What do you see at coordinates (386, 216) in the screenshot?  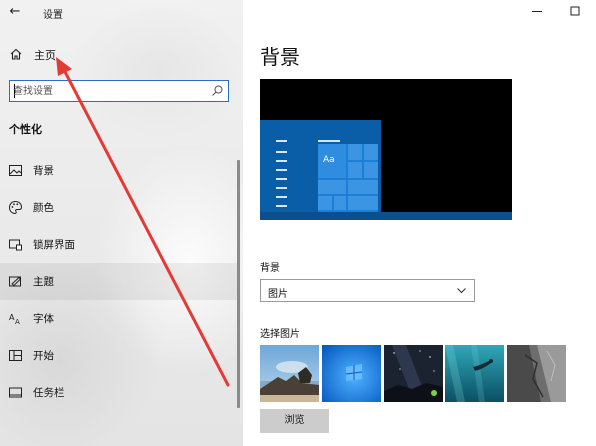 I see `preview-taskbar` at bounding box center [386, 216].